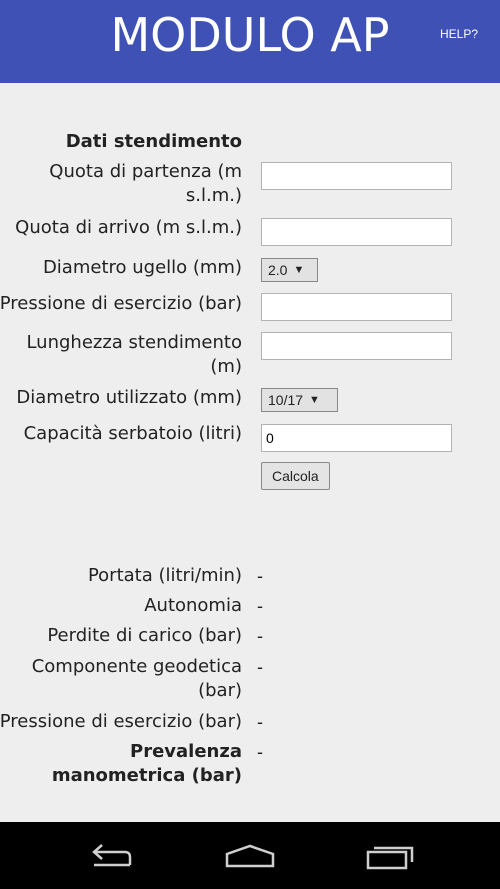  I want to click on calcola-button: Calcola, so click(295, 476).